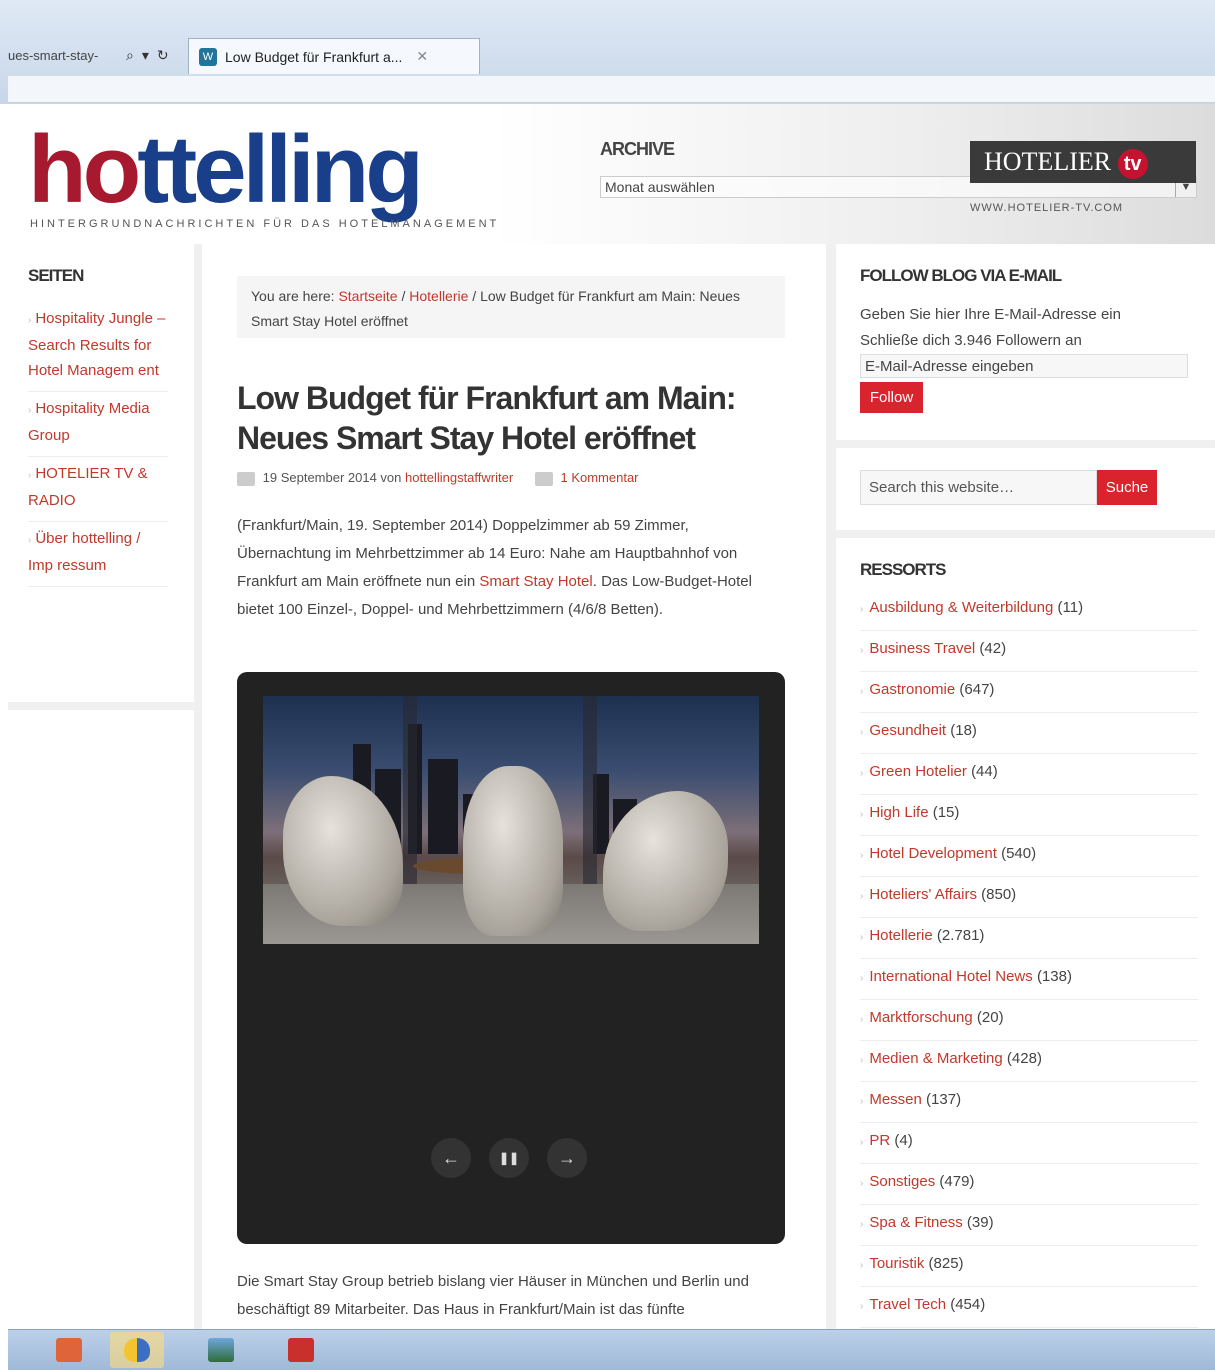  Describe the element at coordinates (1029, 1020) in the screenshot. I see `list-item: › Marktforschung (20)` at that location.